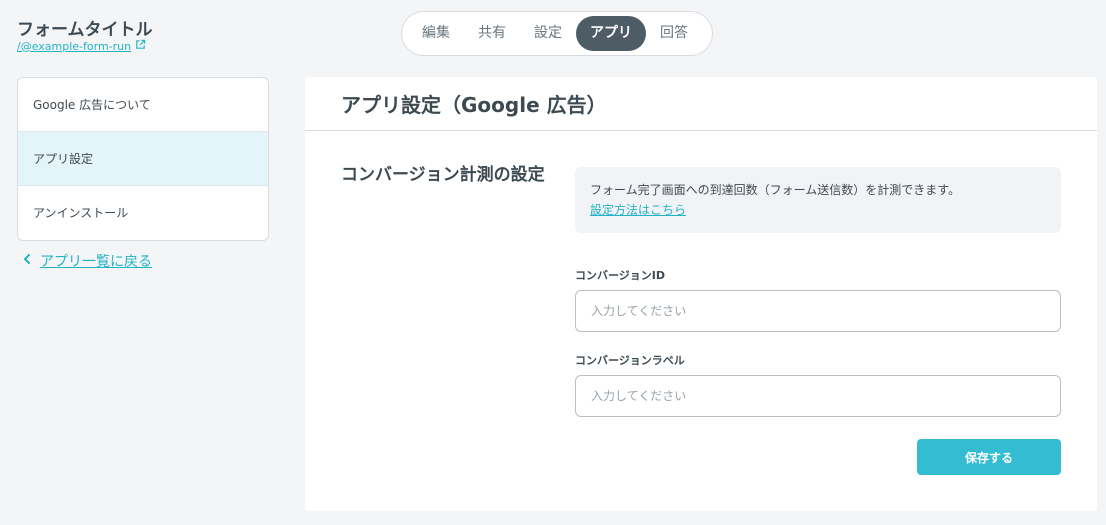  Describe the element at coordinates (818, 311) in the screenshot. I see `conversion-id-input` at that location.